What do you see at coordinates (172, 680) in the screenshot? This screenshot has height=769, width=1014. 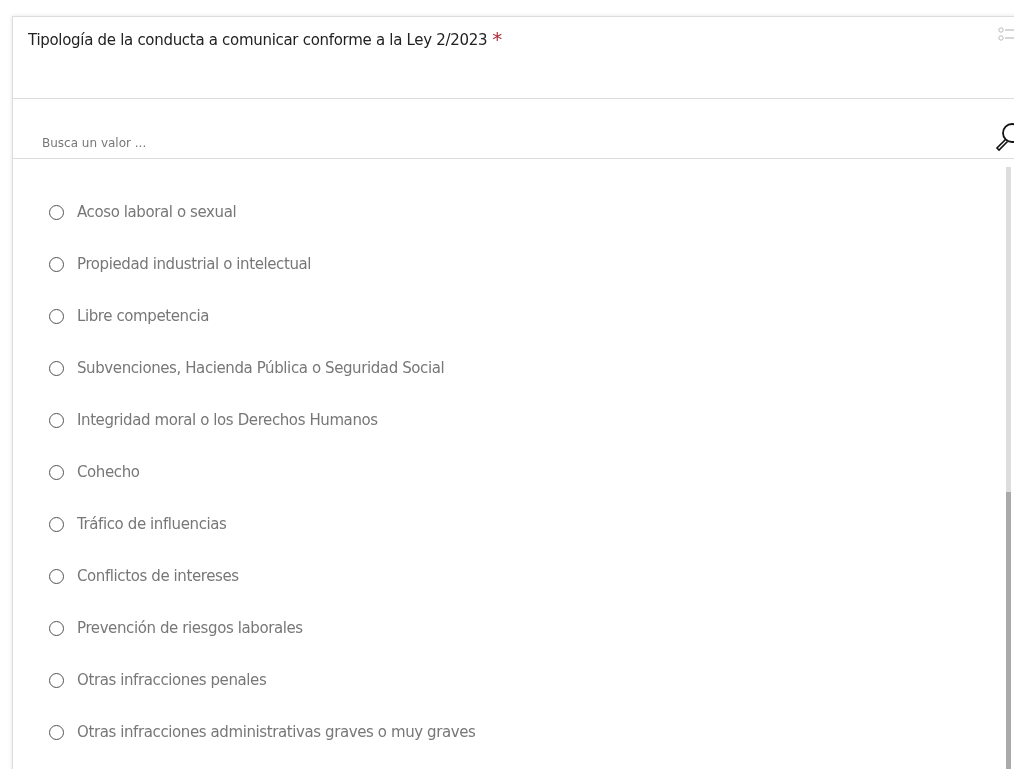 I see `option-label: Otras infracciones penales` at bounding box center [172, 680].